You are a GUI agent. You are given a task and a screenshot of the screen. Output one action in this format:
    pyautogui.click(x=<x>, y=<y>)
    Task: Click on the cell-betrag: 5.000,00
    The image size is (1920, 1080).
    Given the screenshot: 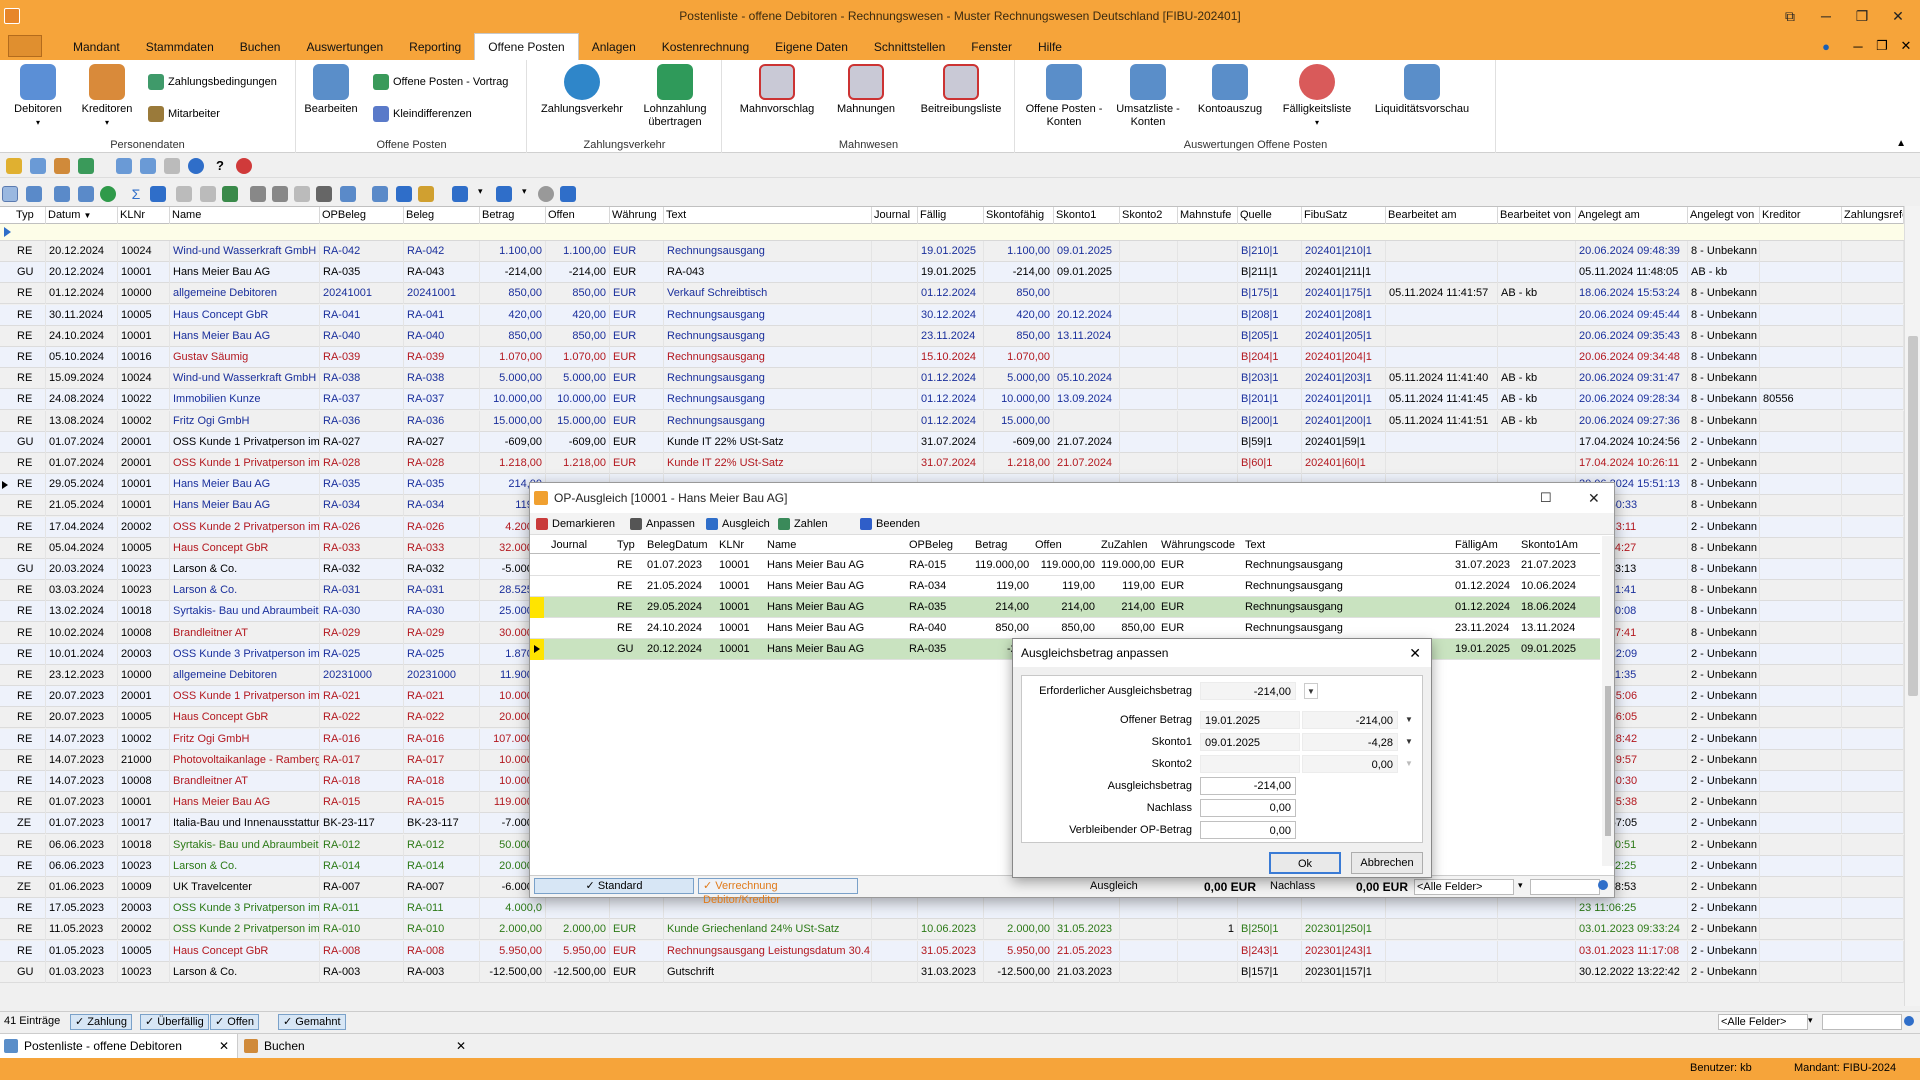 What is the action you would take?
    pyautogui.click(x=513, y=379)
    